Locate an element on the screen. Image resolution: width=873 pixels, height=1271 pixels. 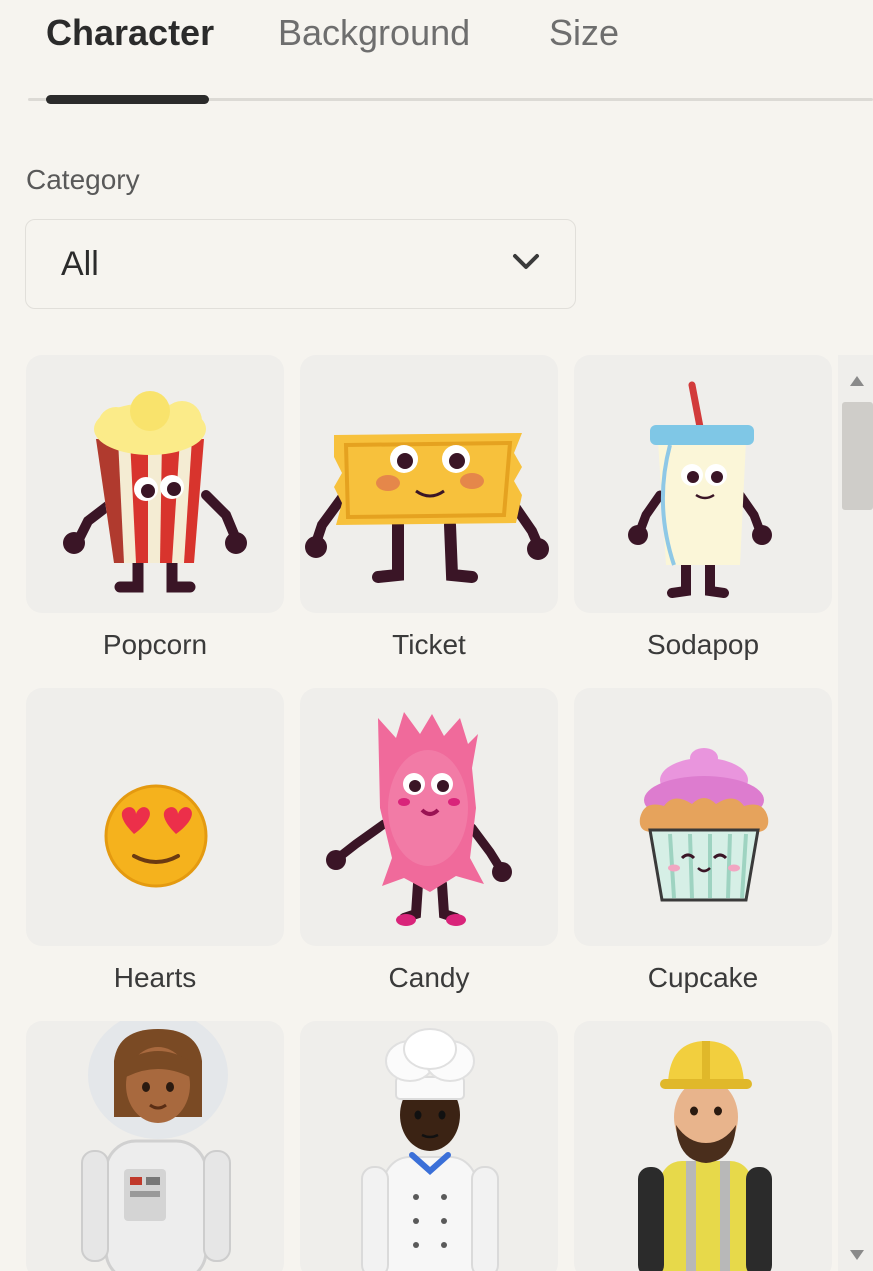
character-card-ticket is located at coordinates (429, 484).